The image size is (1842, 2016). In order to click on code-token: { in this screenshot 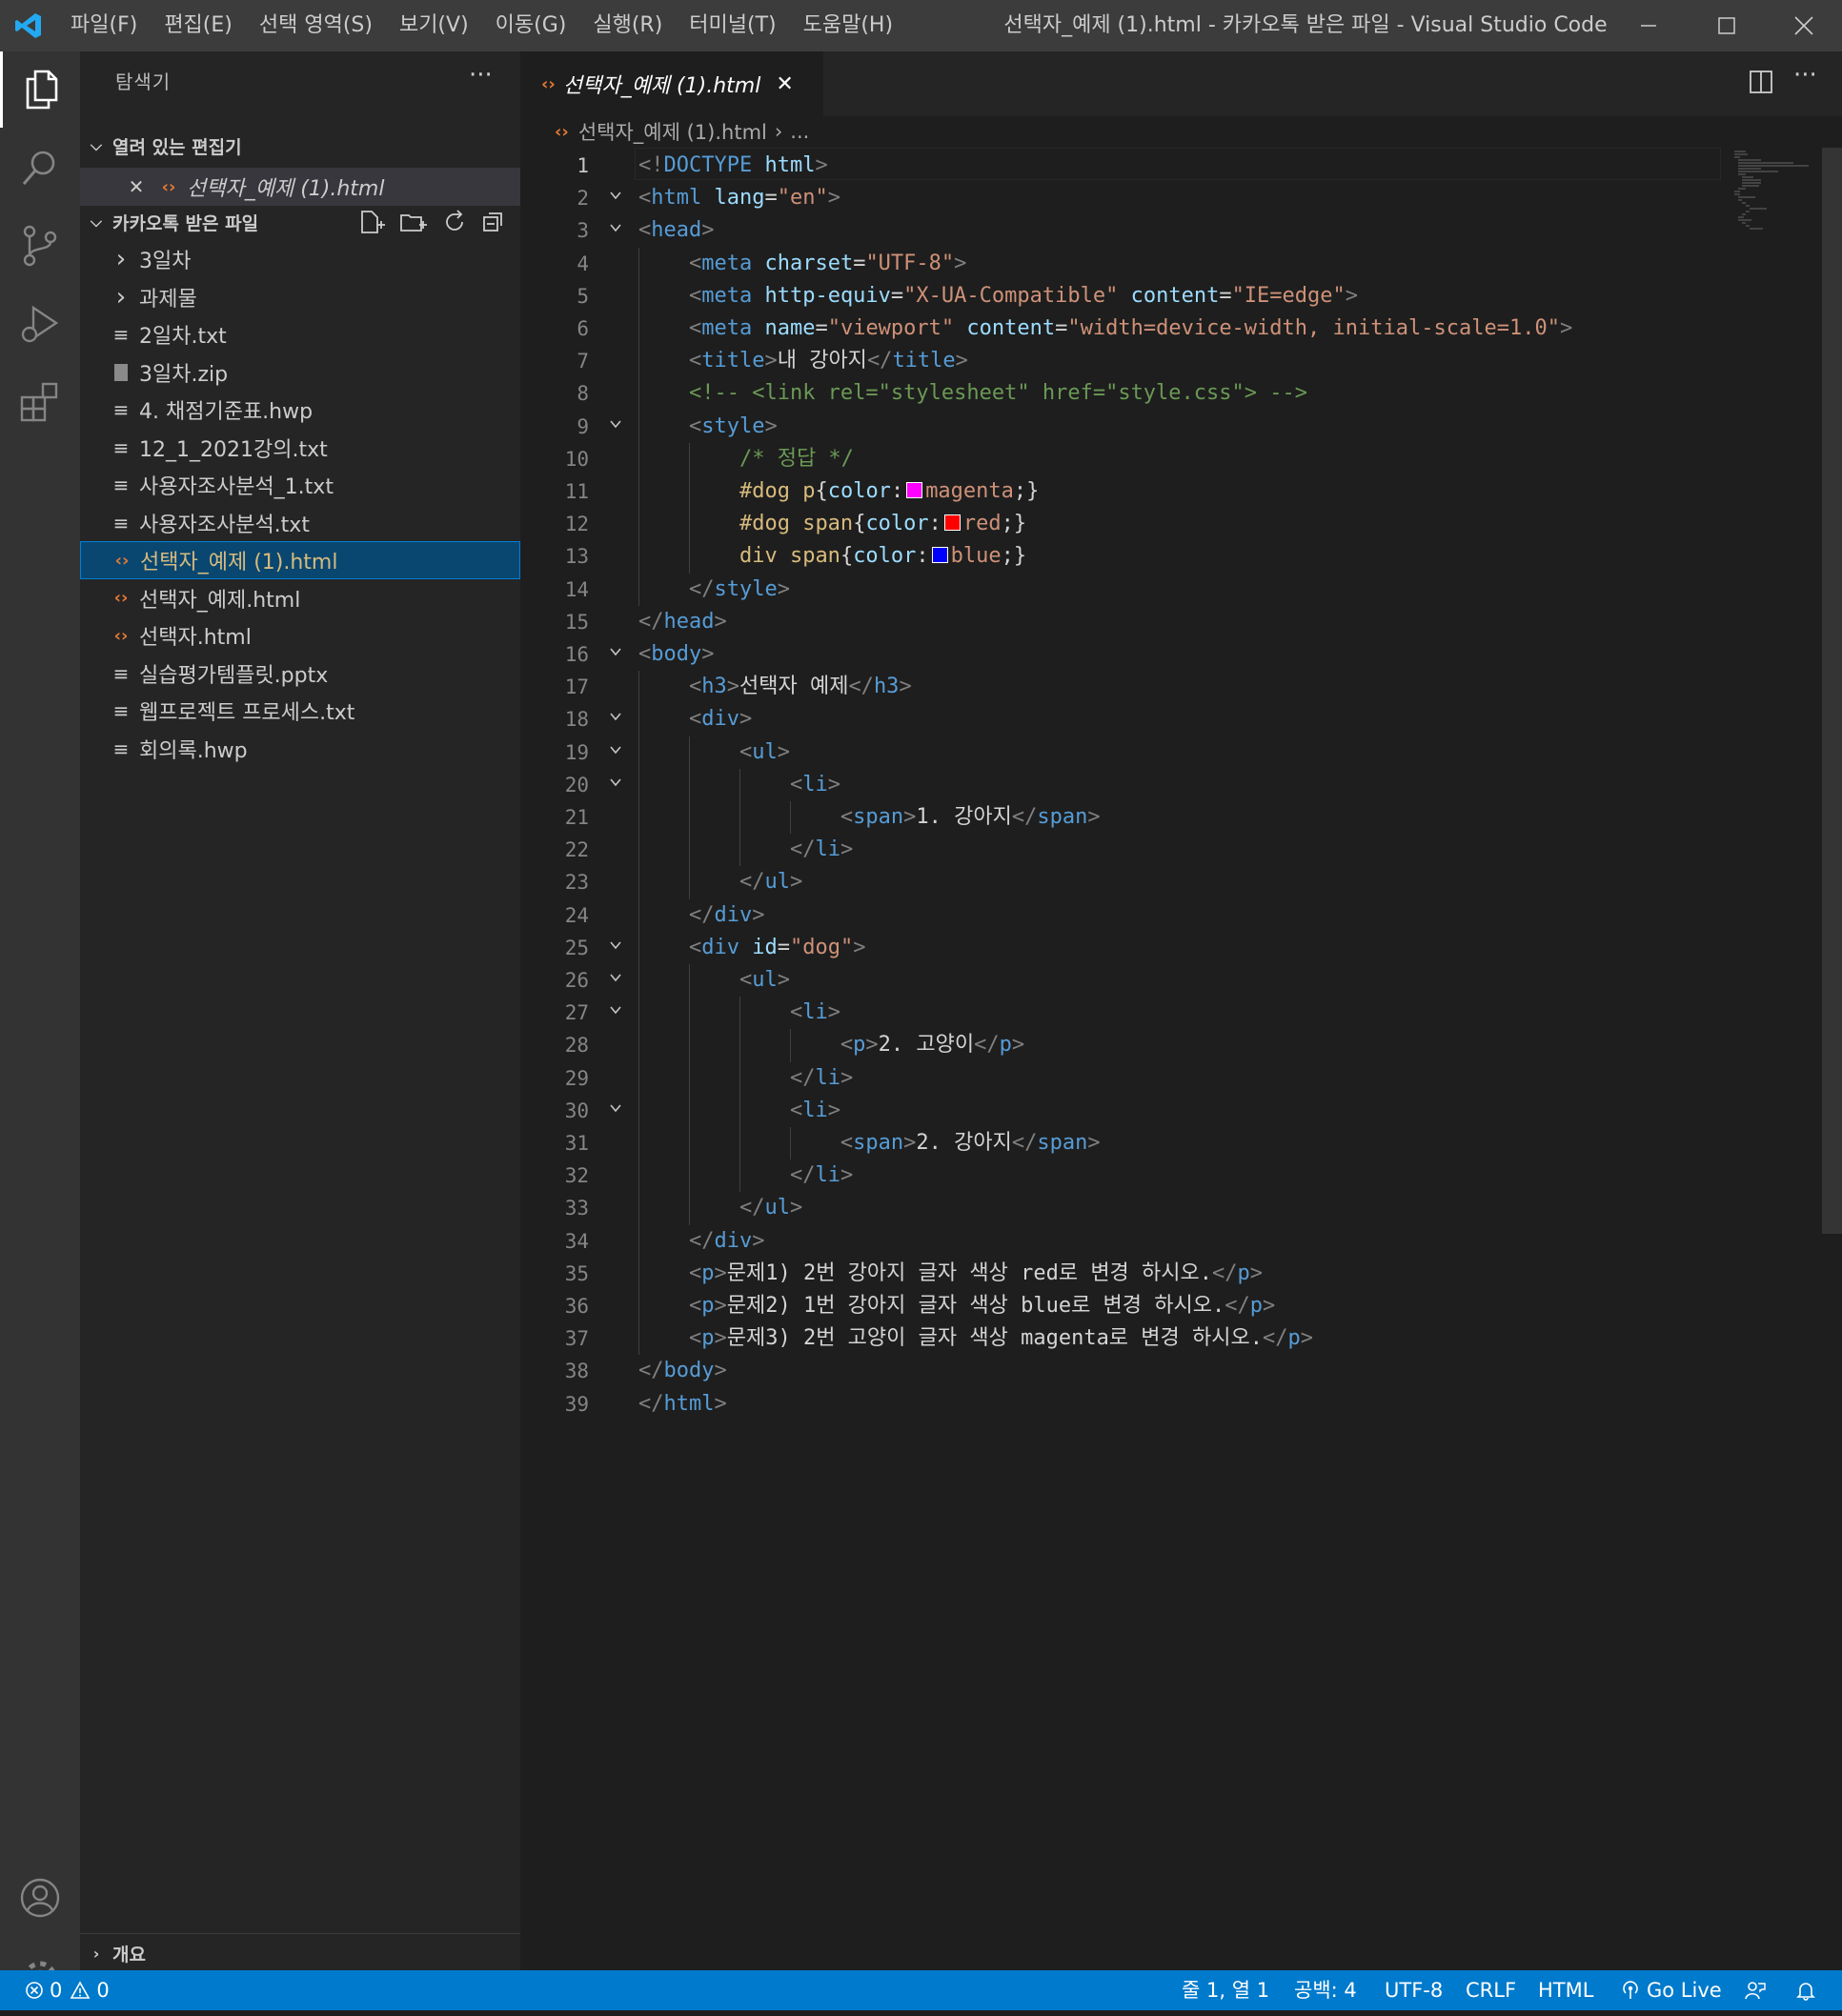, I will do `click(847, 557)`.